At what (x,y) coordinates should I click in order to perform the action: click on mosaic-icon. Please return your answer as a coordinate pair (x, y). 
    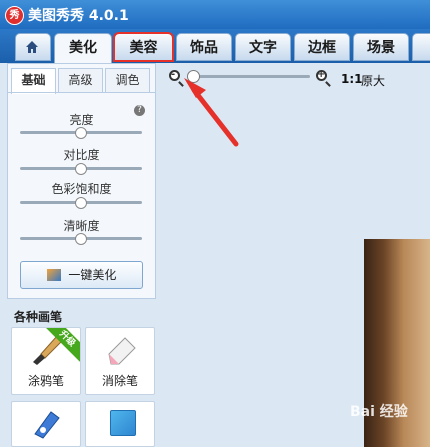
    Looking at the image, I should click on (123, 423).